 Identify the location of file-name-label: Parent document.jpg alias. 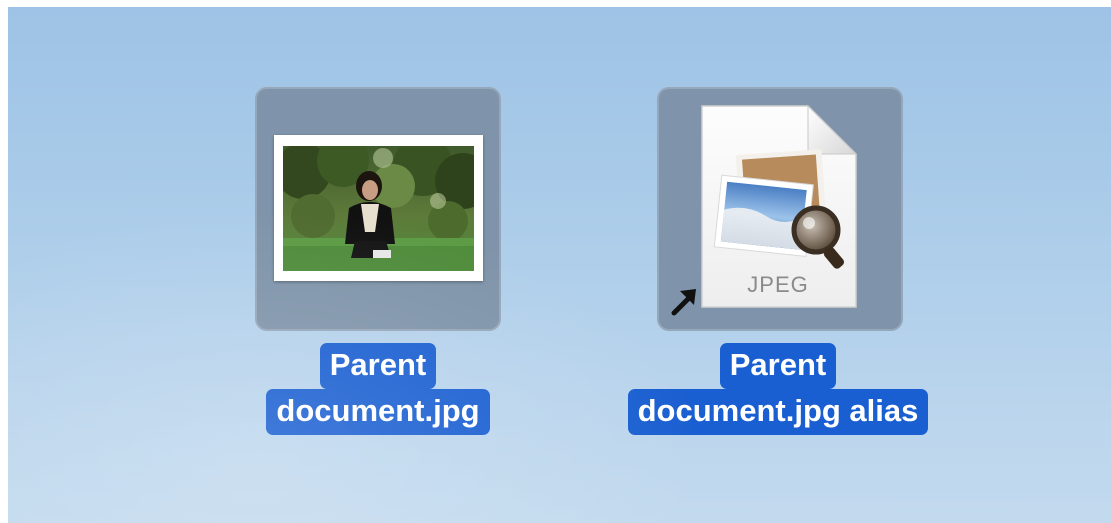
(778, 389).